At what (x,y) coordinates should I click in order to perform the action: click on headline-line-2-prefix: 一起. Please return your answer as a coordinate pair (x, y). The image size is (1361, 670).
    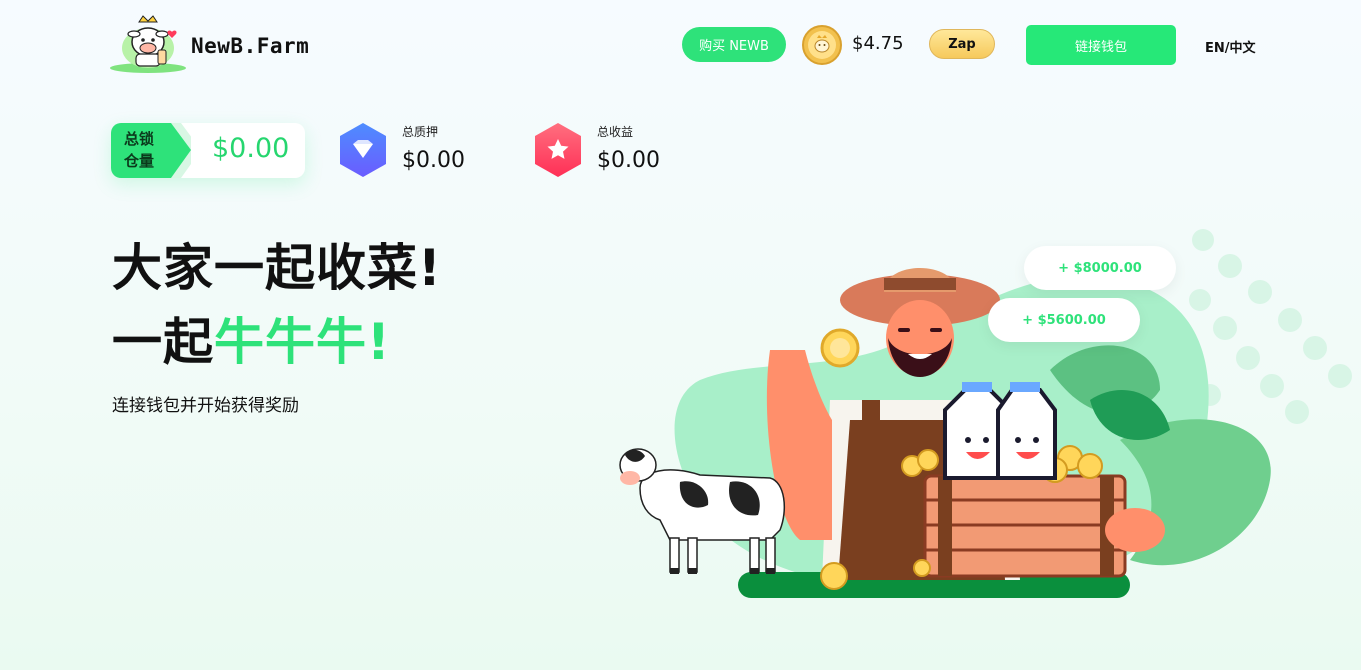
    Looking at the image, I should click on (163, 342).